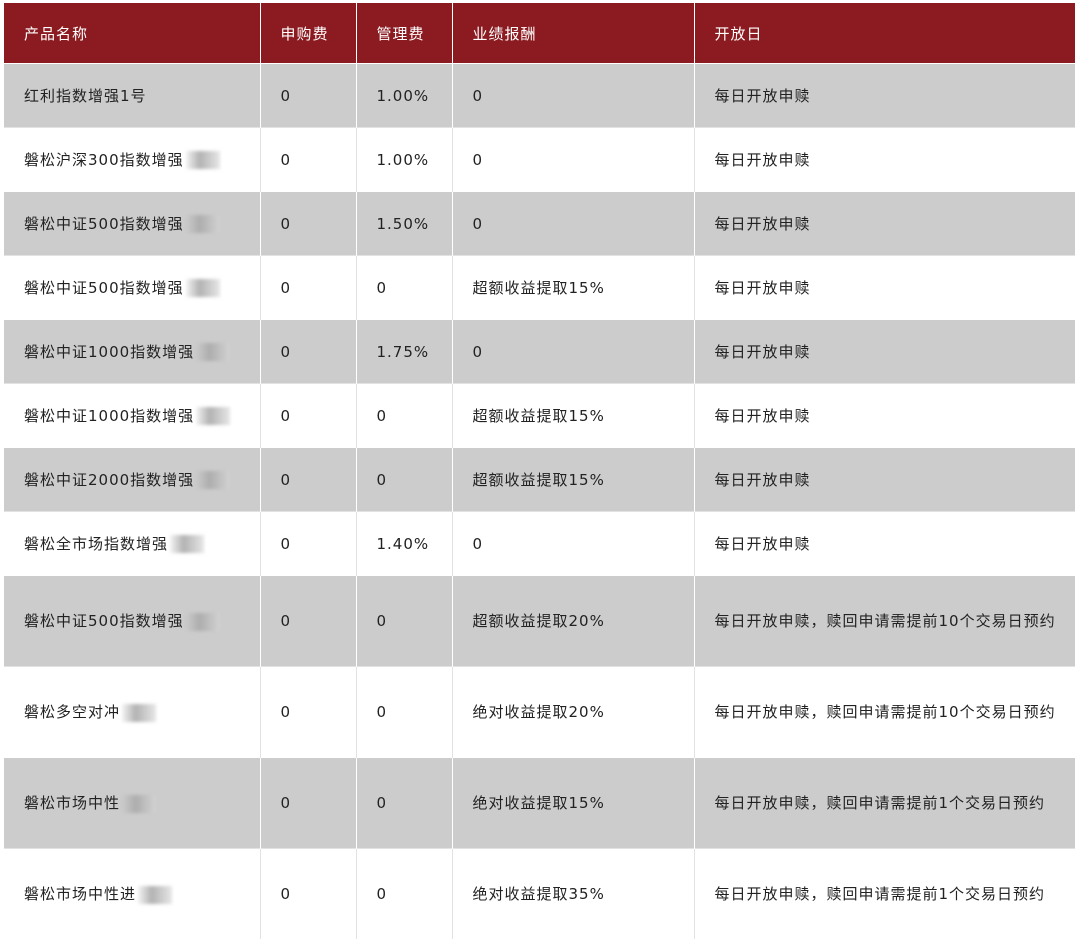  I want to click on performance-fee-cell: 绝对收益提取35%, so click(573, 893).